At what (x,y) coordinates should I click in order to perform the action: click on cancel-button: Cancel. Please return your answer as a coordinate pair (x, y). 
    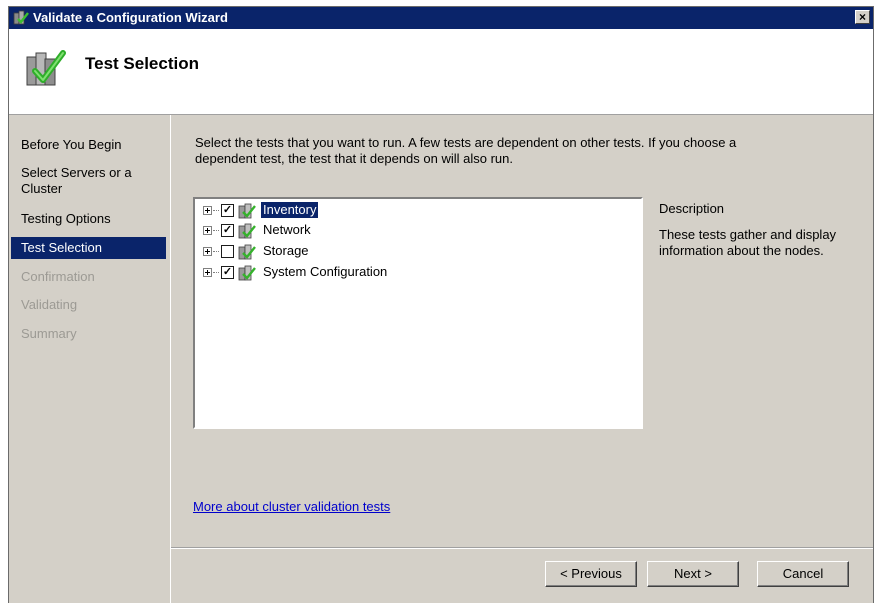
    Looking at the image, I should click on (803, 574).